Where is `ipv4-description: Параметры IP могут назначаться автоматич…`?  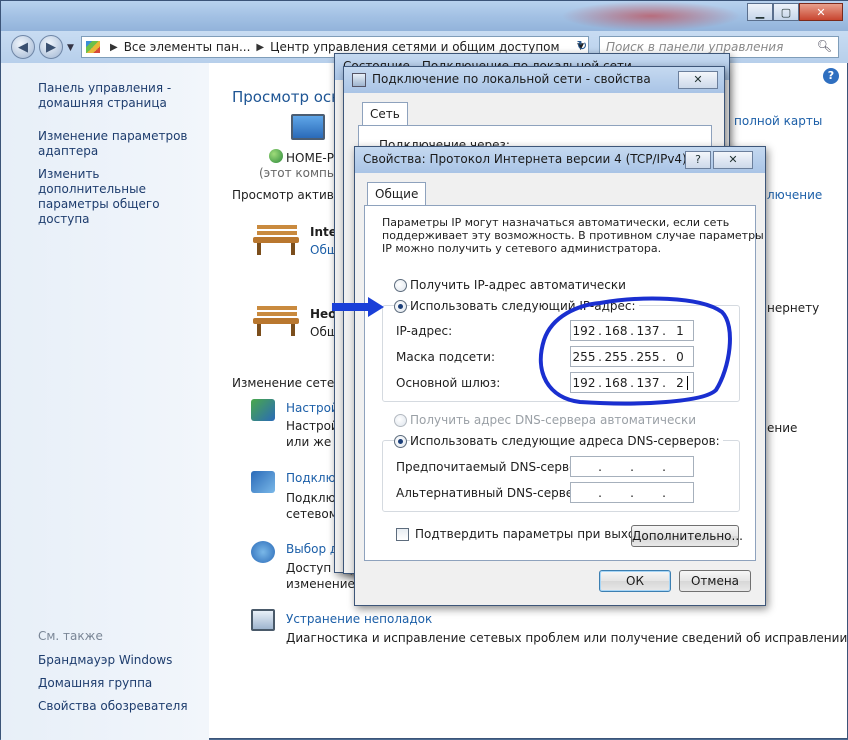 ipv4-description: Параметры IP могут назначаться автоматич… is located at coordinates (573, 235).